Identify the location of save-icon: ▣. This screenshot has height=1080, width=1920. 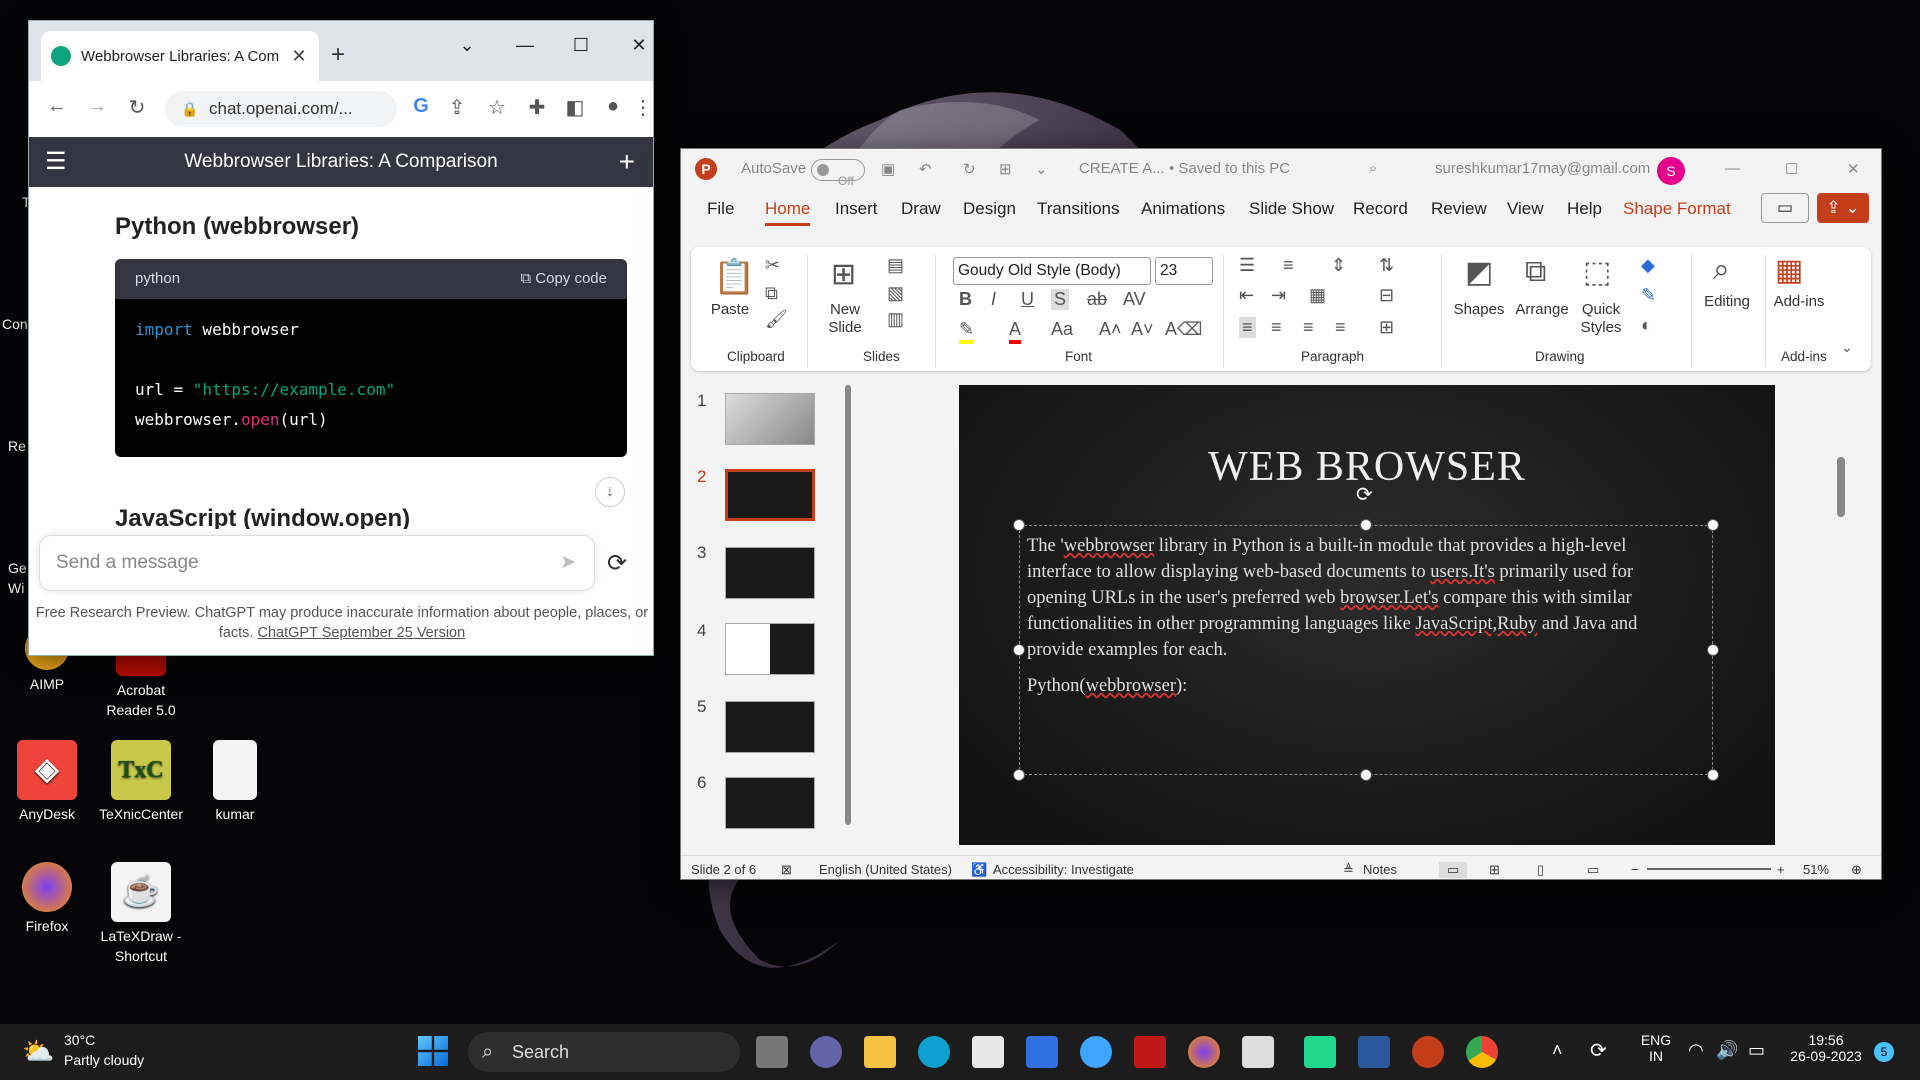
(888, 169).